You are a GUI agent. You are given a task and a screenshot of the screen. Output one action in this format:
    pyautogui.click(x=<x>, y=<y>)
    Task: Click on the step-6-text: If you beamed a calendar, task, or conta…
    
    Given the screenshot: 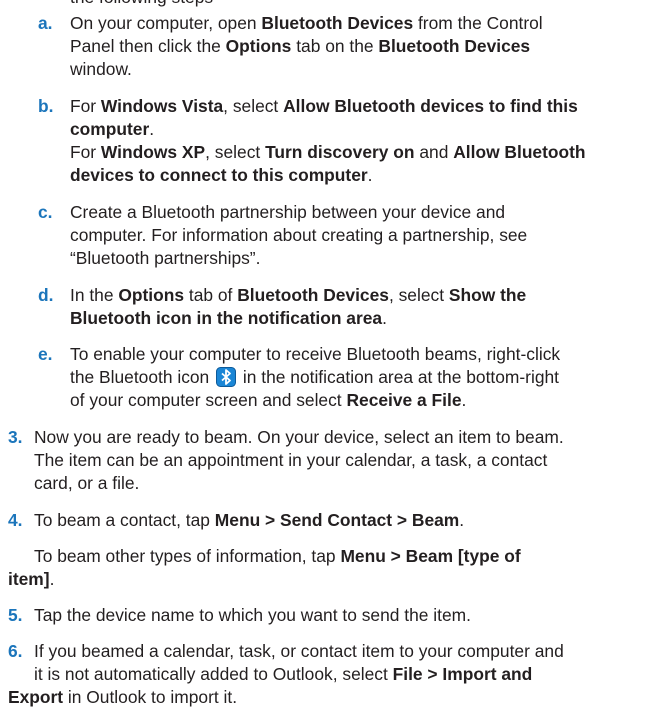 What is the action you would take?
    pyautogui.click(x=299, y=662)
    